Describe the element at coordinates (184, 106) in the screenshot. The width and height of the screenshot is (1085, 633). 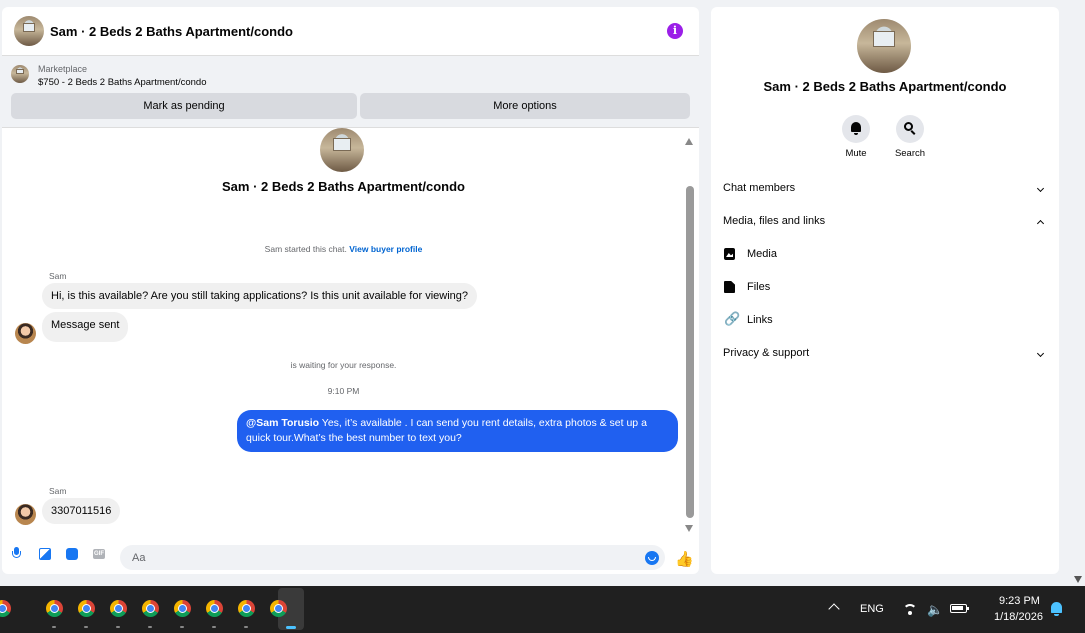
I see `mark-as-pending-button: Mark as pending` at that location.